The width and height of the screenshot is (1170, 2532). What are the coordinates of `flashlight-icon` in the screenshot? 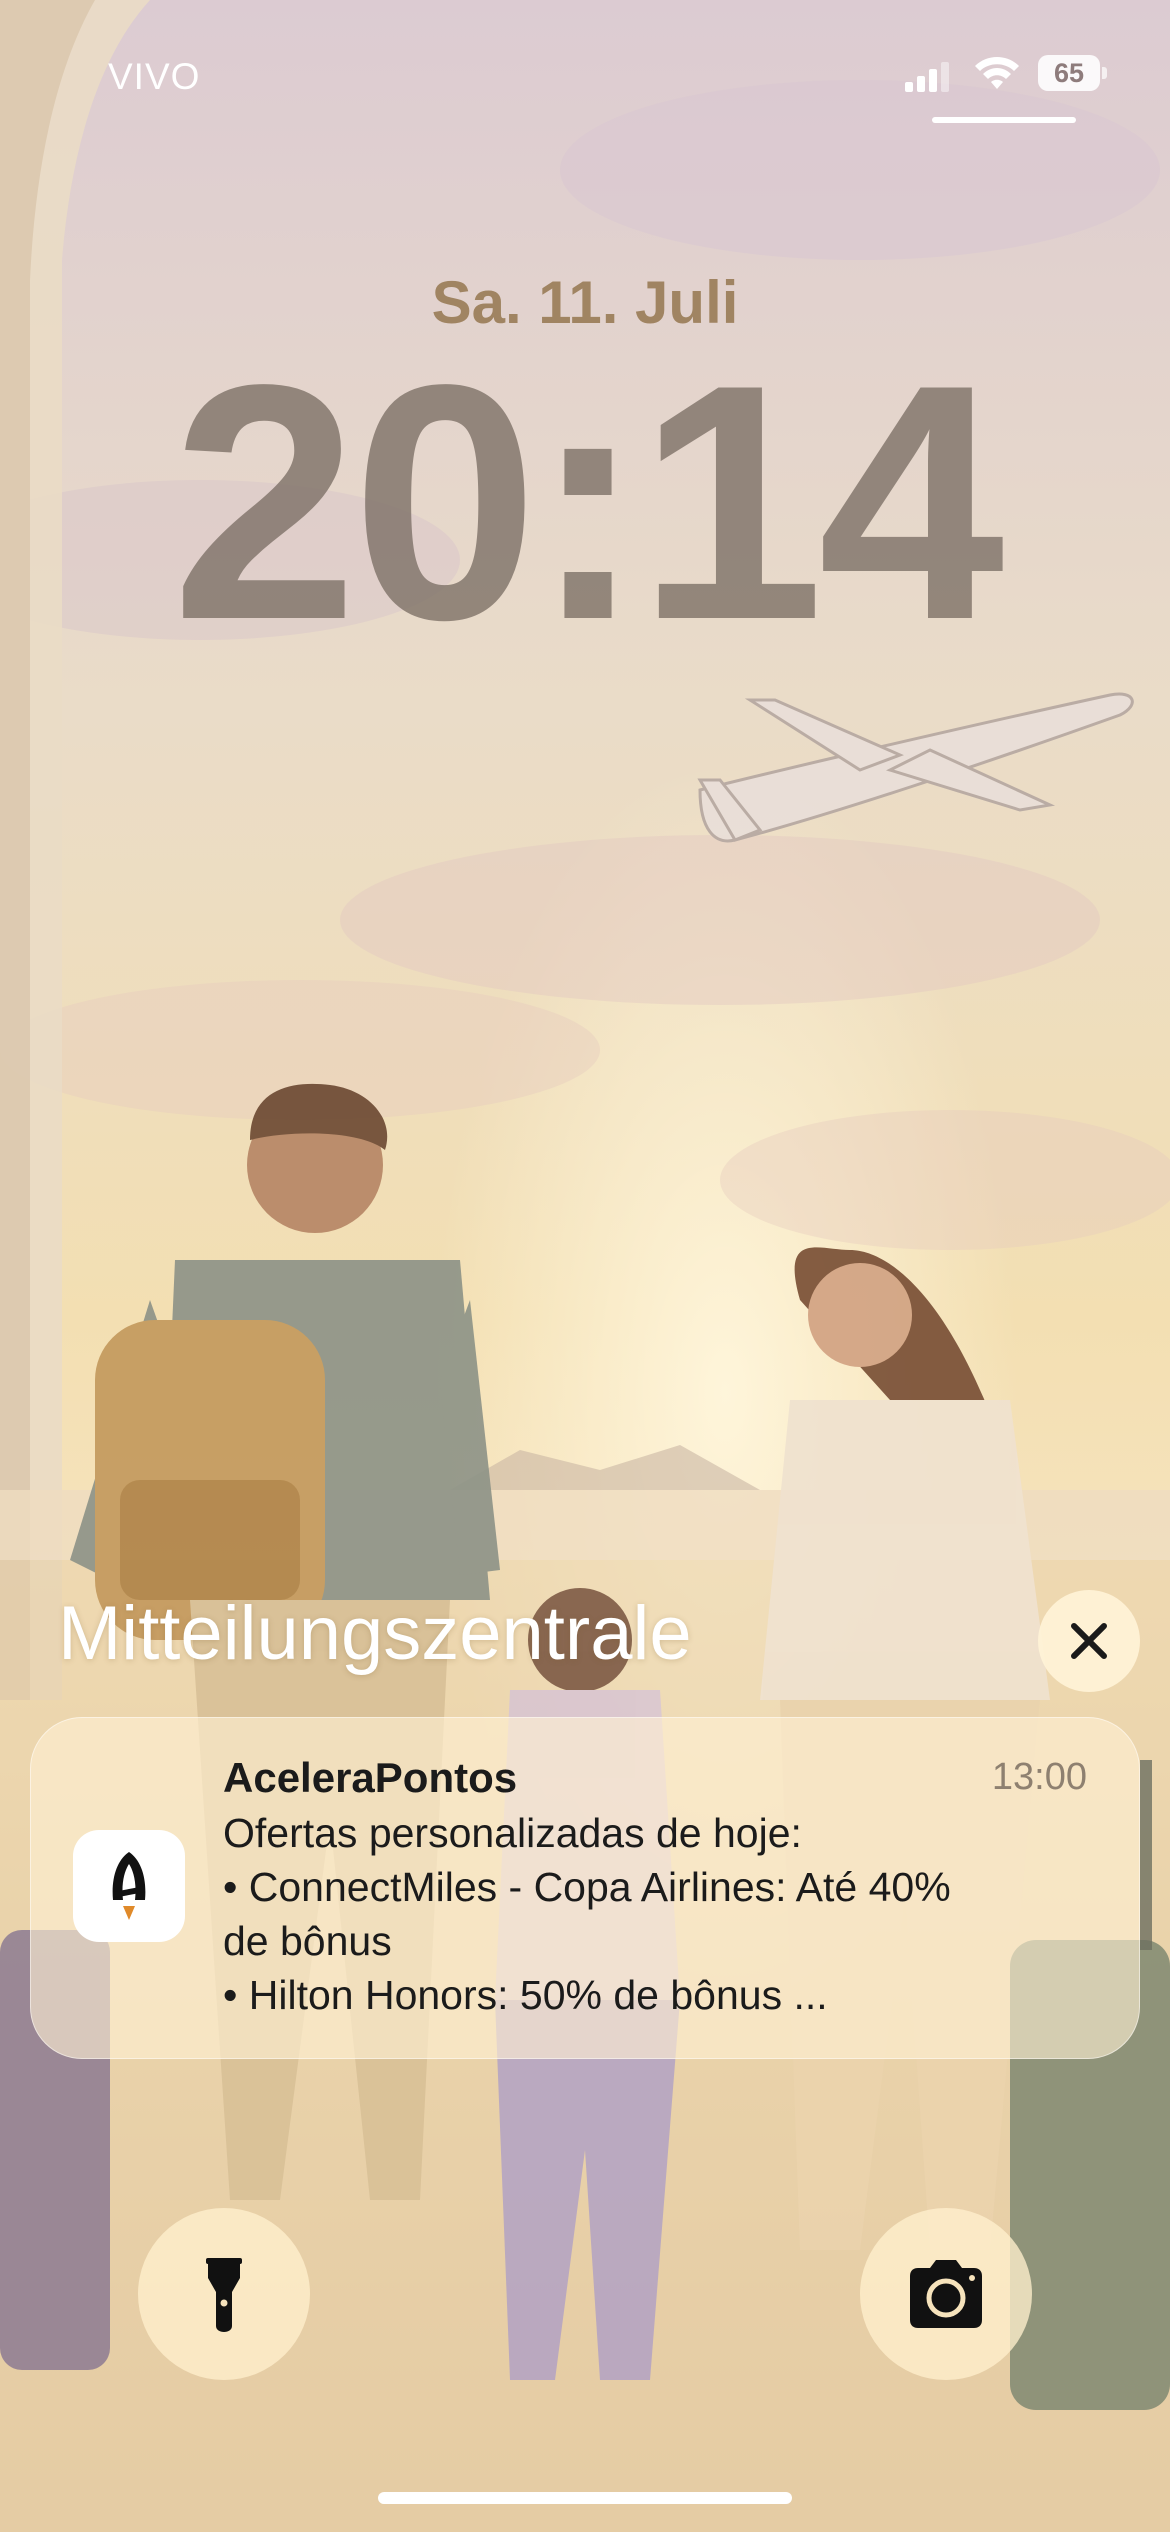 It's located at (224, 2295).